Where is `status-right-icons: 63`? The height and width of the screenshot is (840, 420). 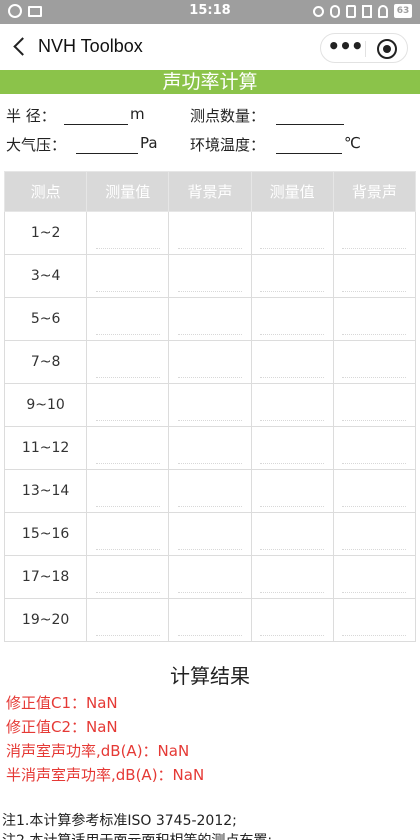 status-right-icons: 63 is located at coordinates (362, 11).